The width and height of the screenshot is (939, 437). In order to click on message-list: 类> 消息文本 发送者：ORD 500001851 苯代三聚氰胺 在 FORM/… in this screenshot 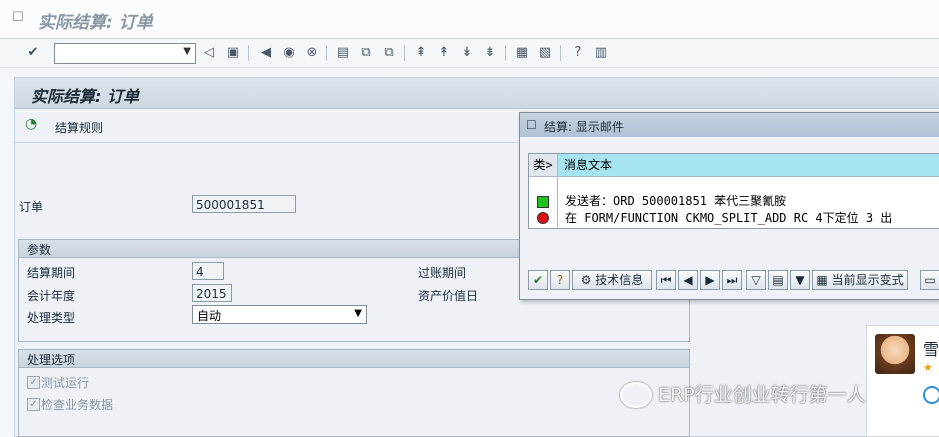, I will do `click(733, 191)`.